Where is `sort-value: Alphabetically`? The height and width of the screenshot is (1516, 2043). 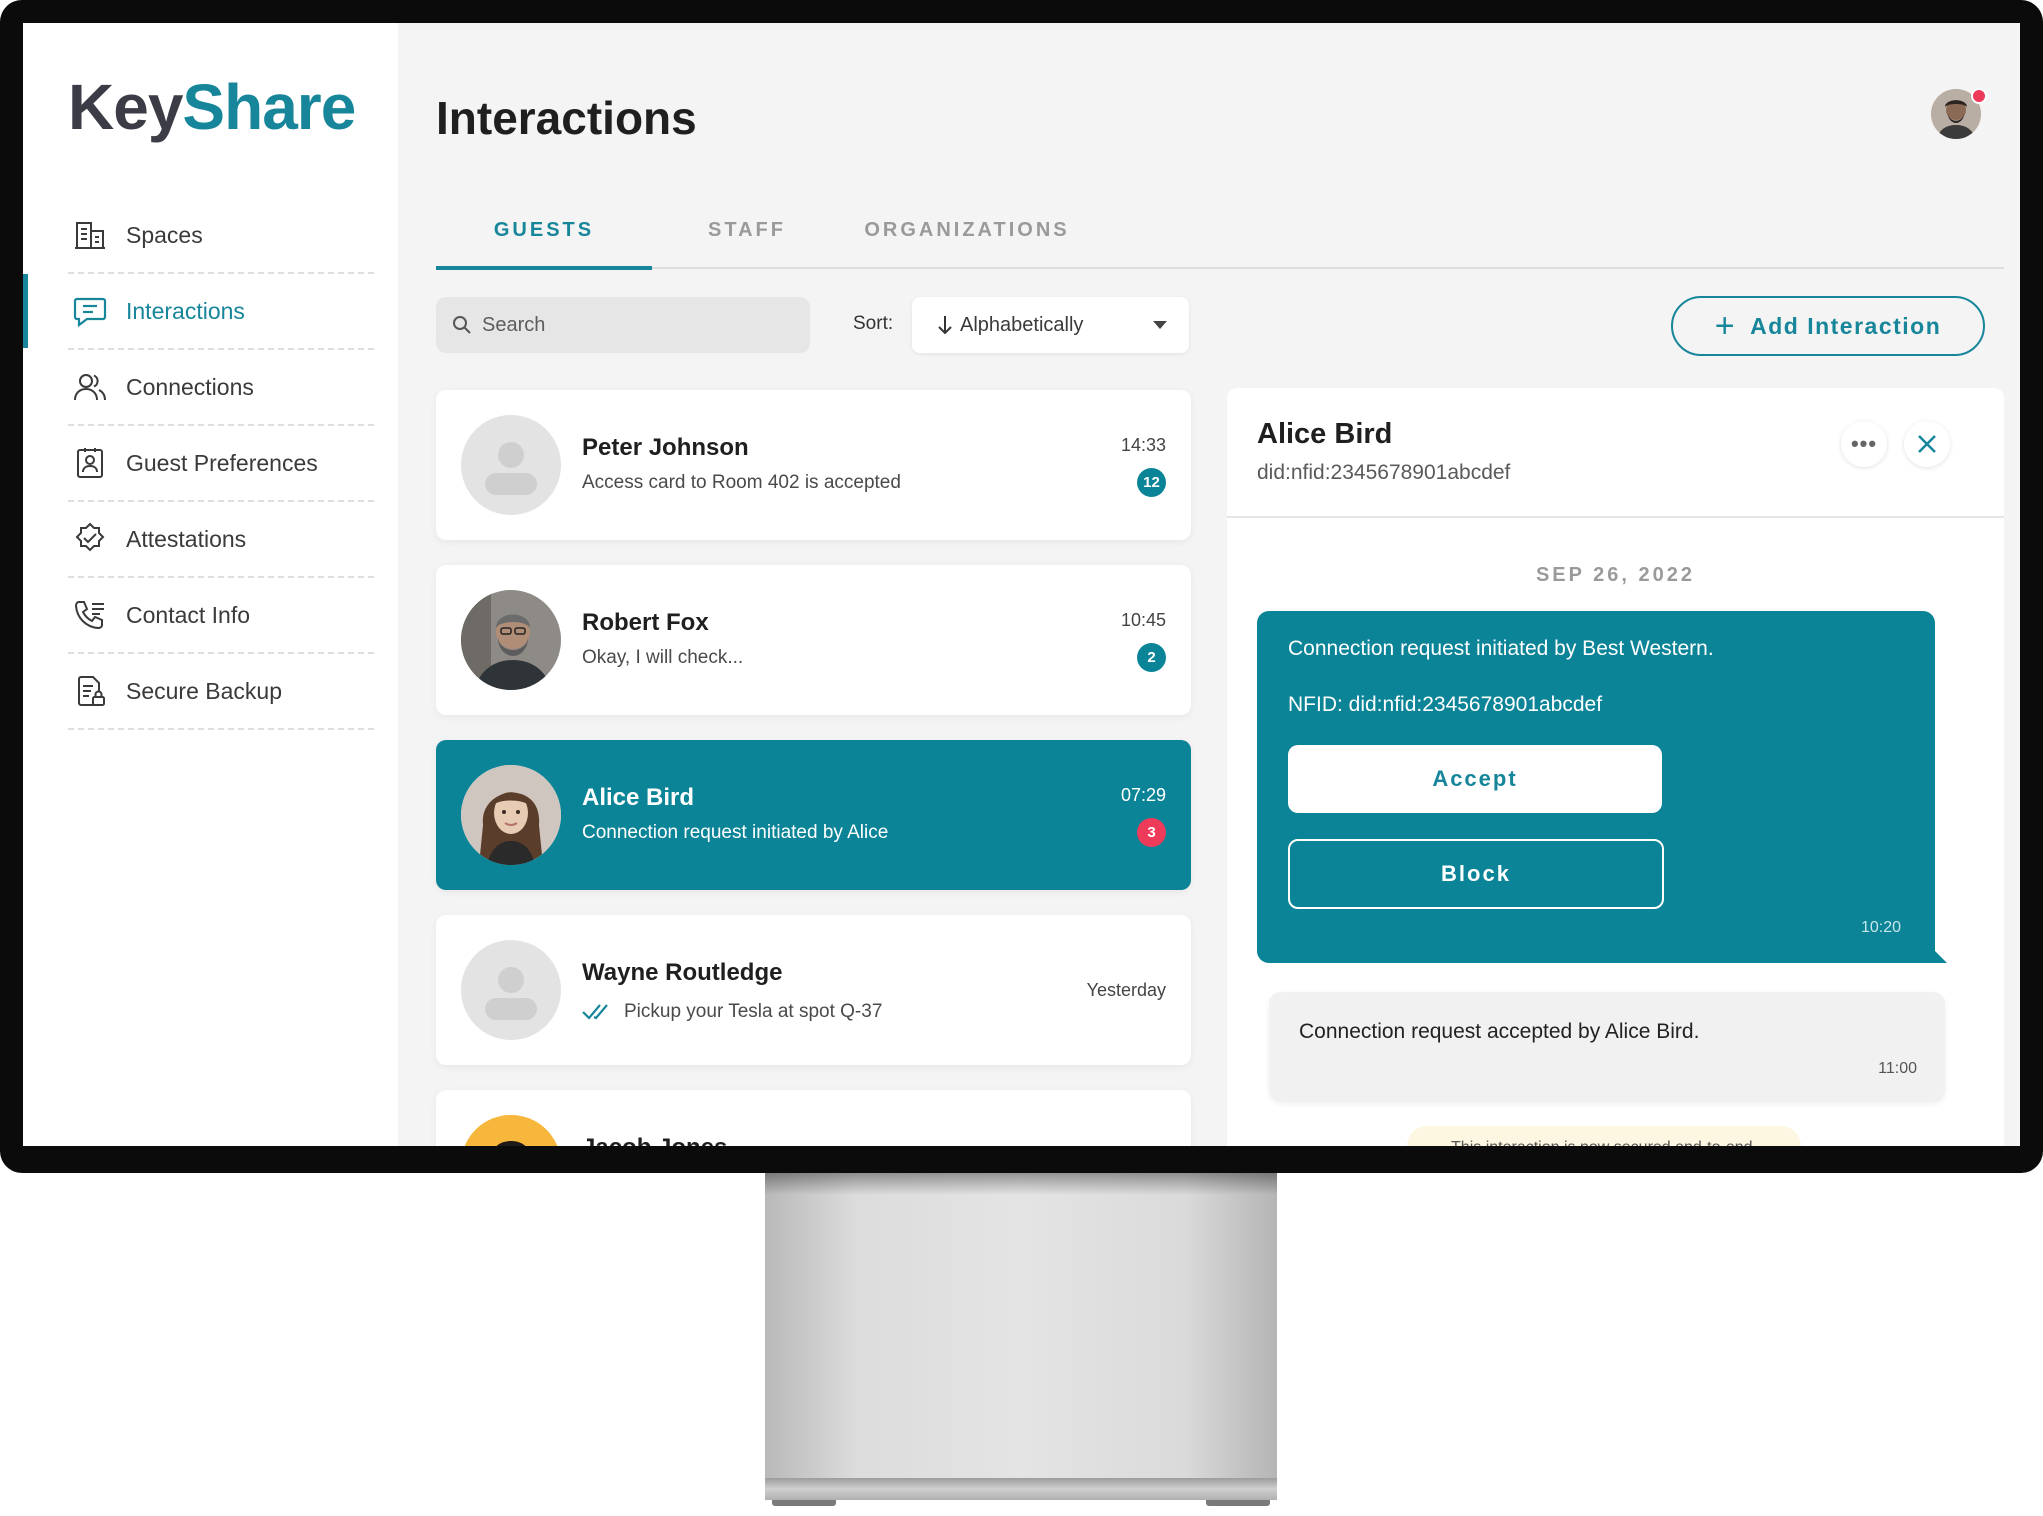 sort-value: Alphabetically is located at coordinates (1022, 324).